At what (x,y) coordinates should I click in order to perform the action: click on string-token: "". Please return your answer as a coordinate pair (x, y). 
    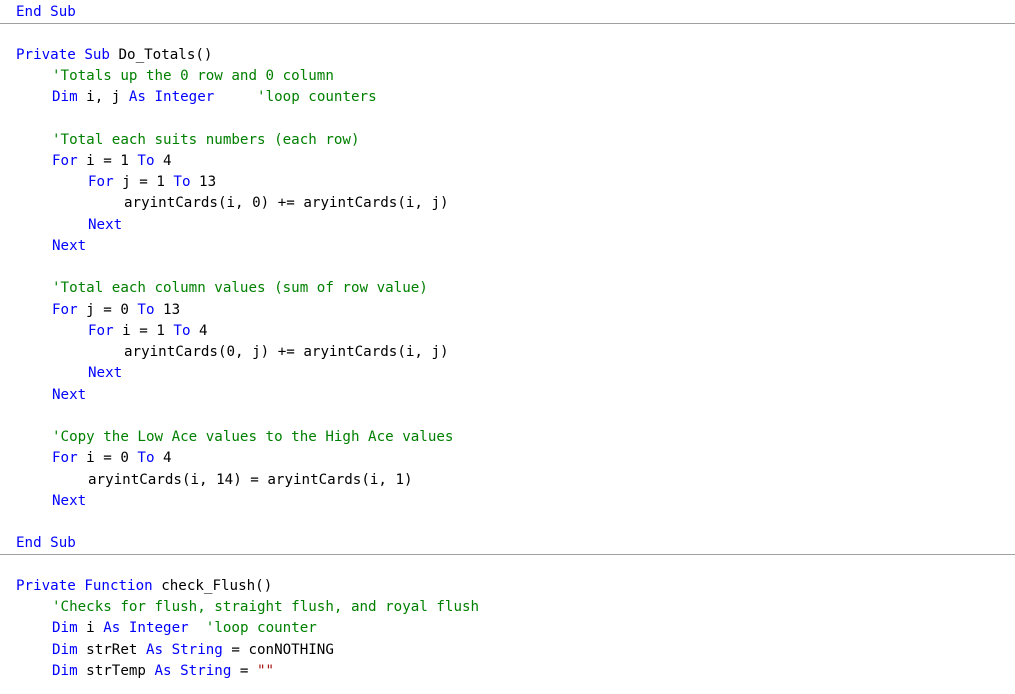
    Looking at the image, I should click on (266, 671).